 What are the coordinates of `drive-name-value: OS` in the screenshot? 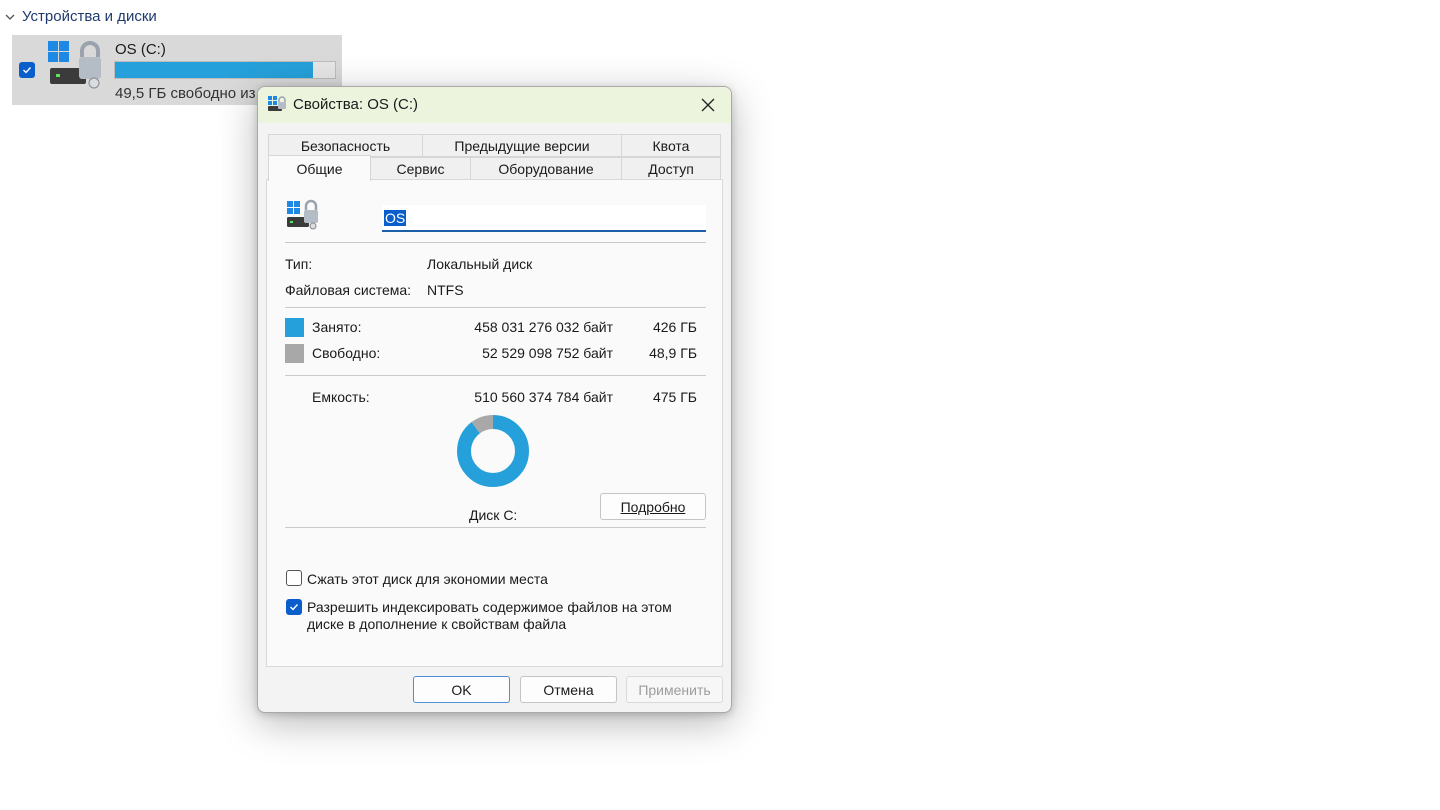 It's located at (395, 217).